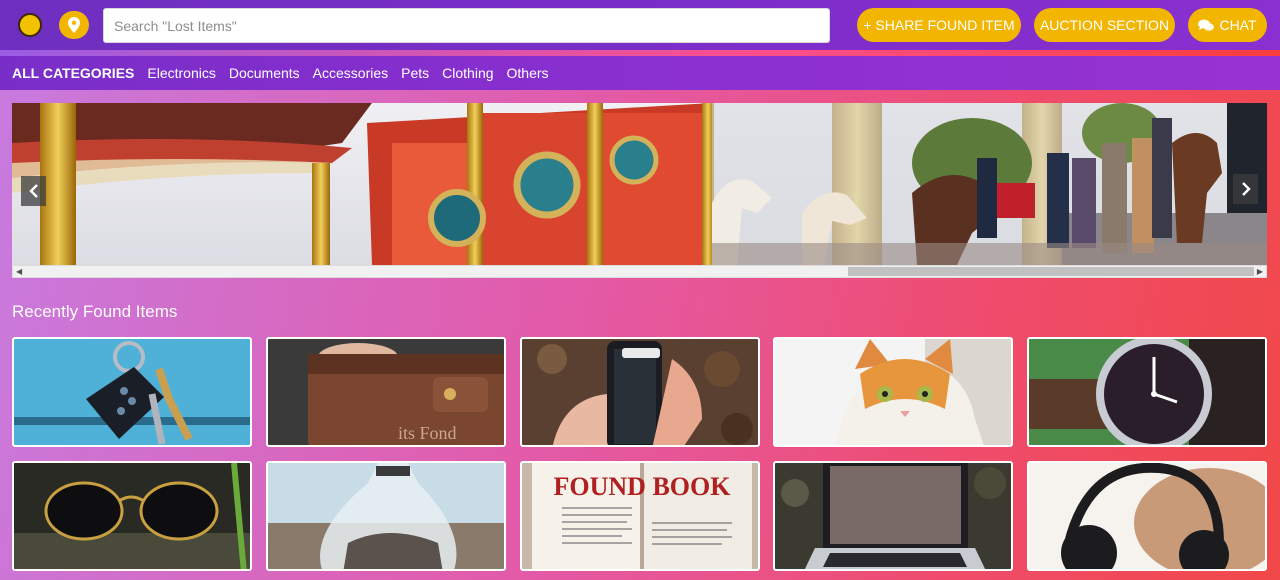  What do you see at coordinates (181, 73) in the screenshot?
I see `category-electronics: Electronics` at bounding box center [181, 73].